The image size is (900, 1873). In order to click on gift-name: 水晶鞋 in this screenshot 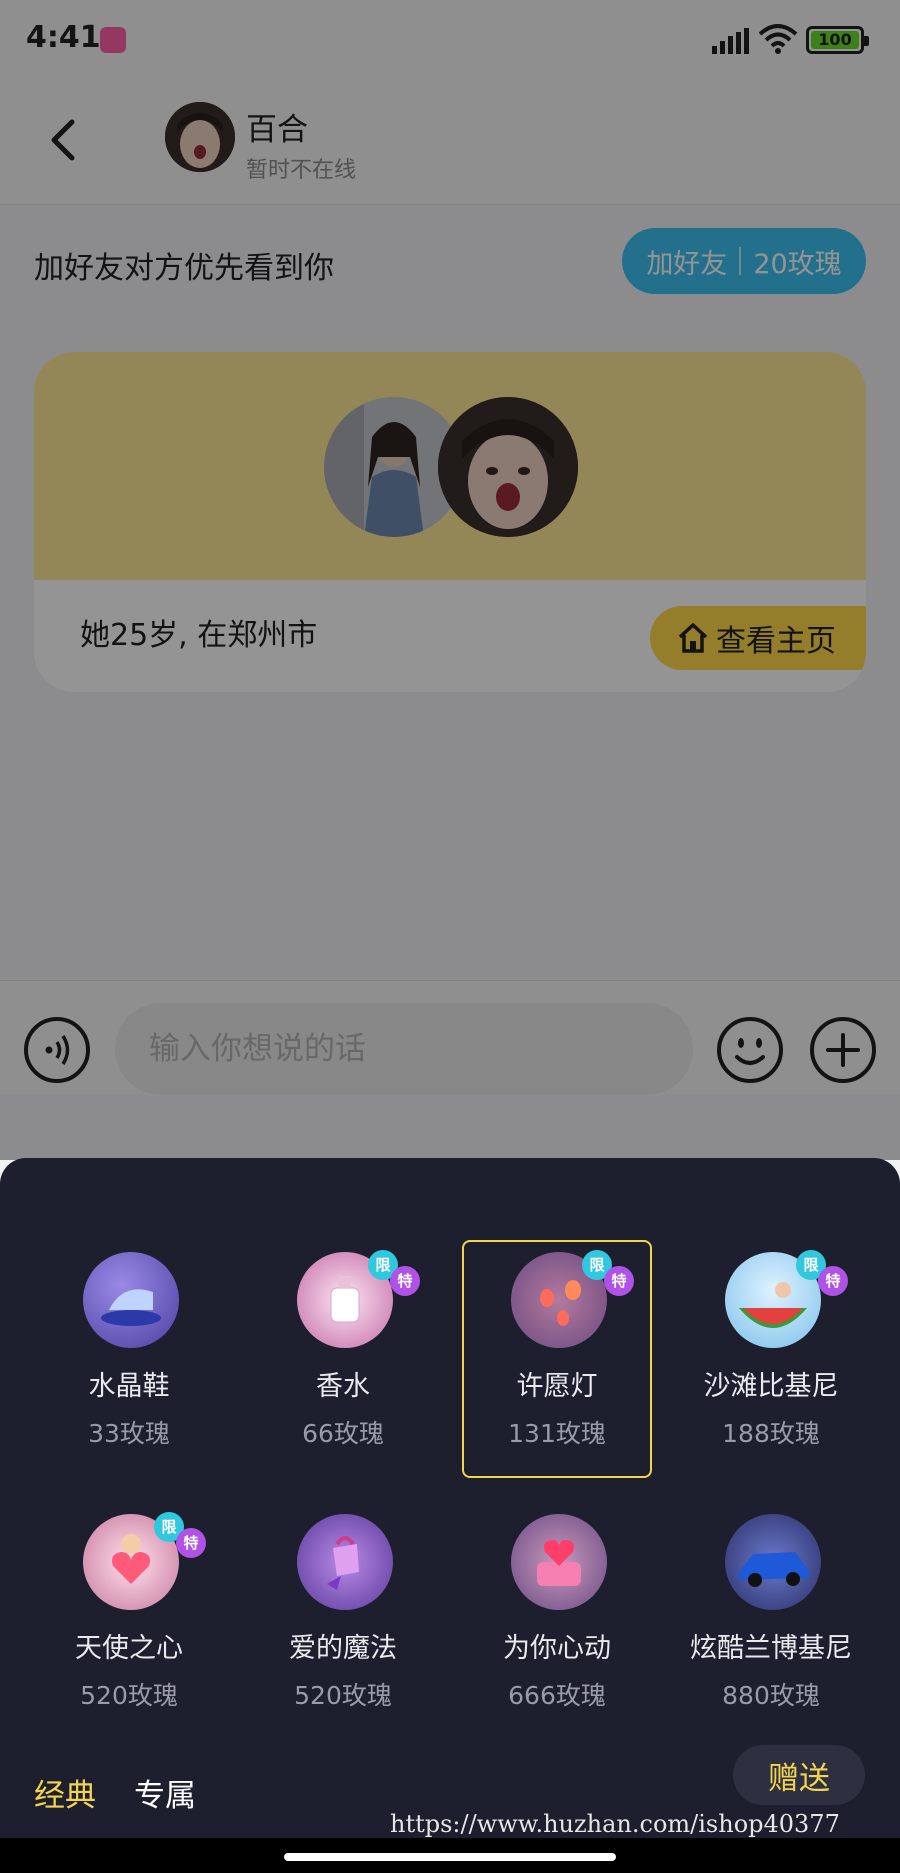, I will do `click(129, 1386)`.